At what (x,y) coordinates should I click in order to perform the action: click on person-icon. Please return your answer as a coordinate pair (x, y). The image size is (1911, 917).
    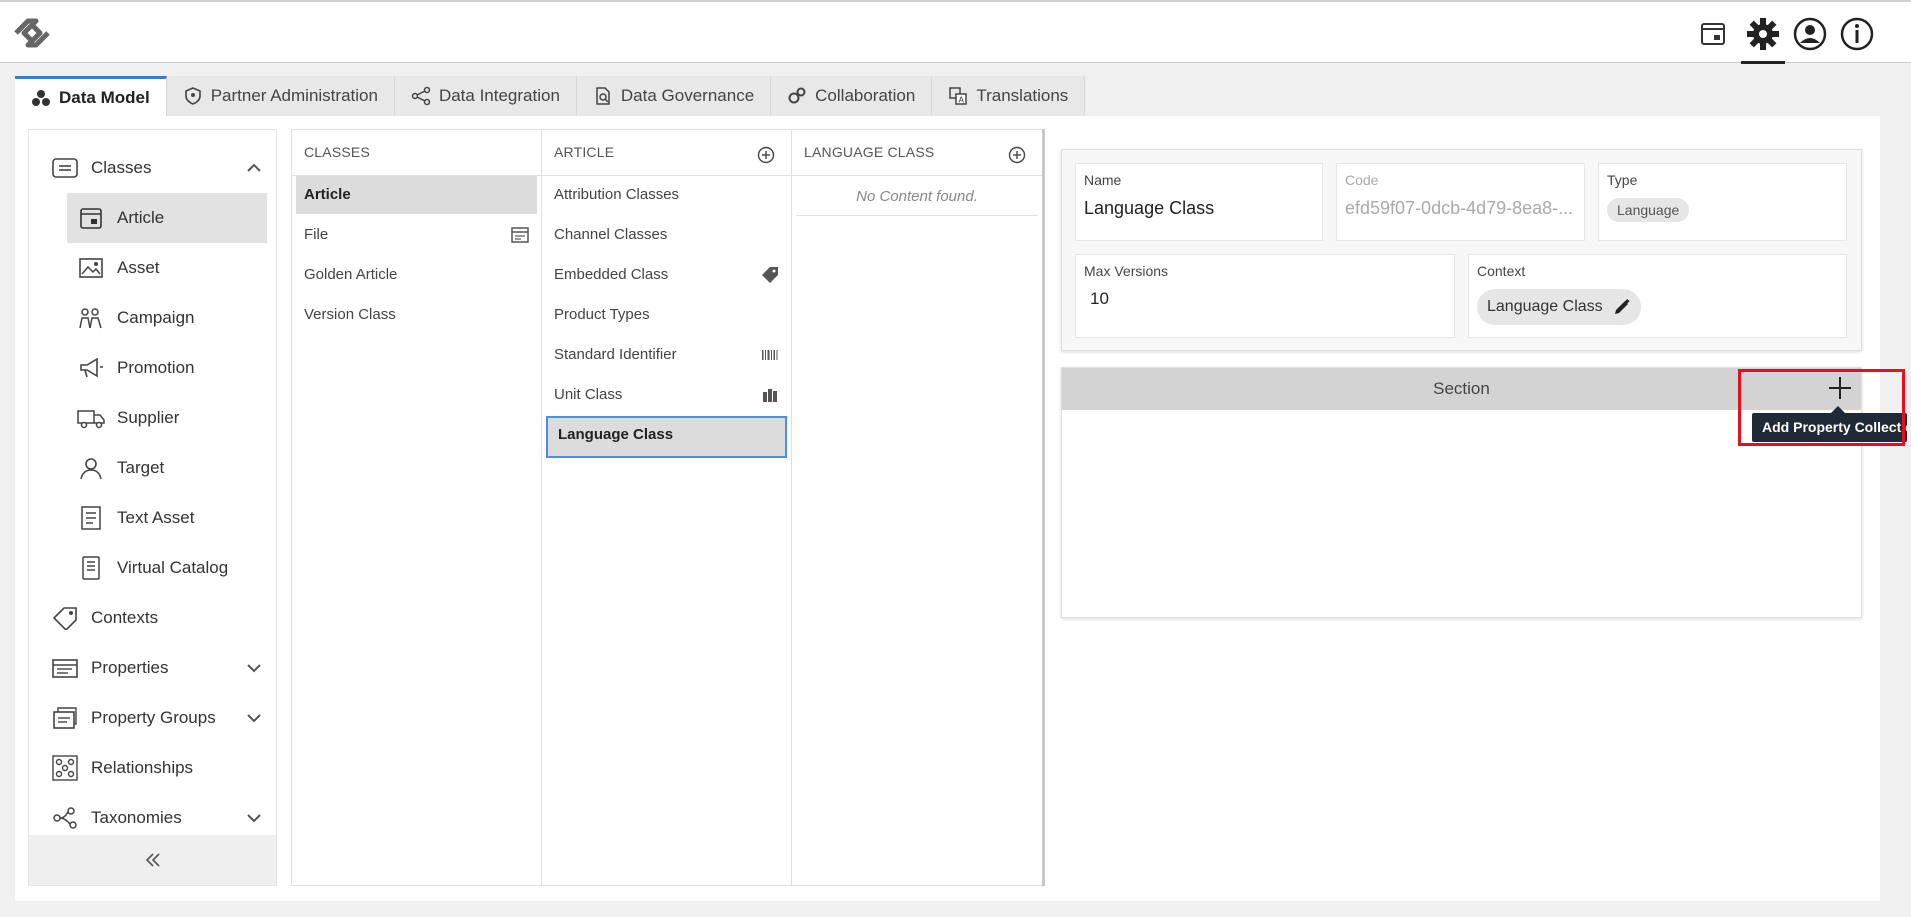
    Looking at the image, I should click on (91, 468).